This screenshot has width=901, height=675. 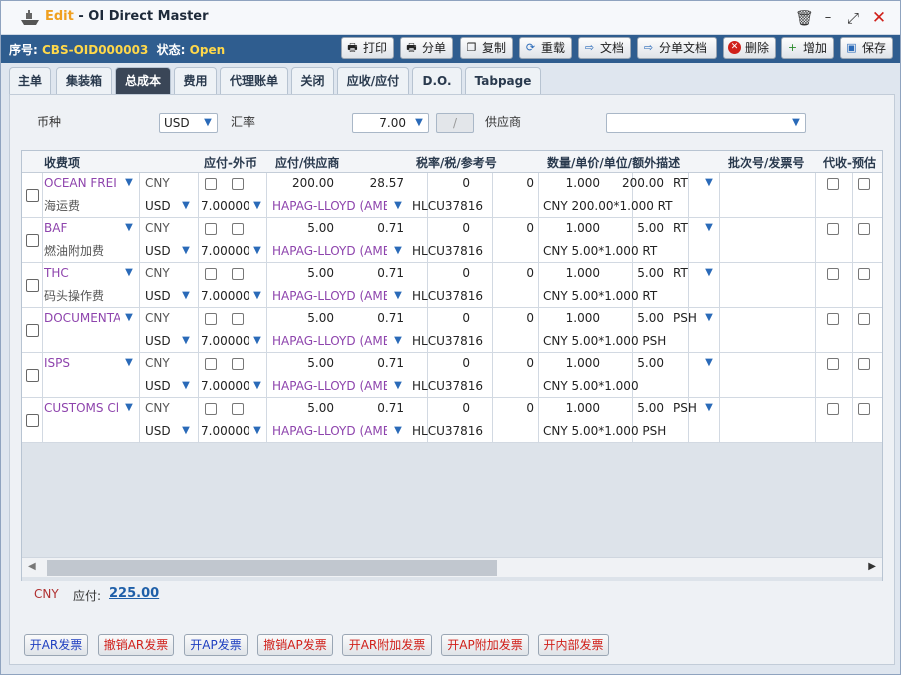 I want to click on unit-select: RT, so click(x=687, y=183).